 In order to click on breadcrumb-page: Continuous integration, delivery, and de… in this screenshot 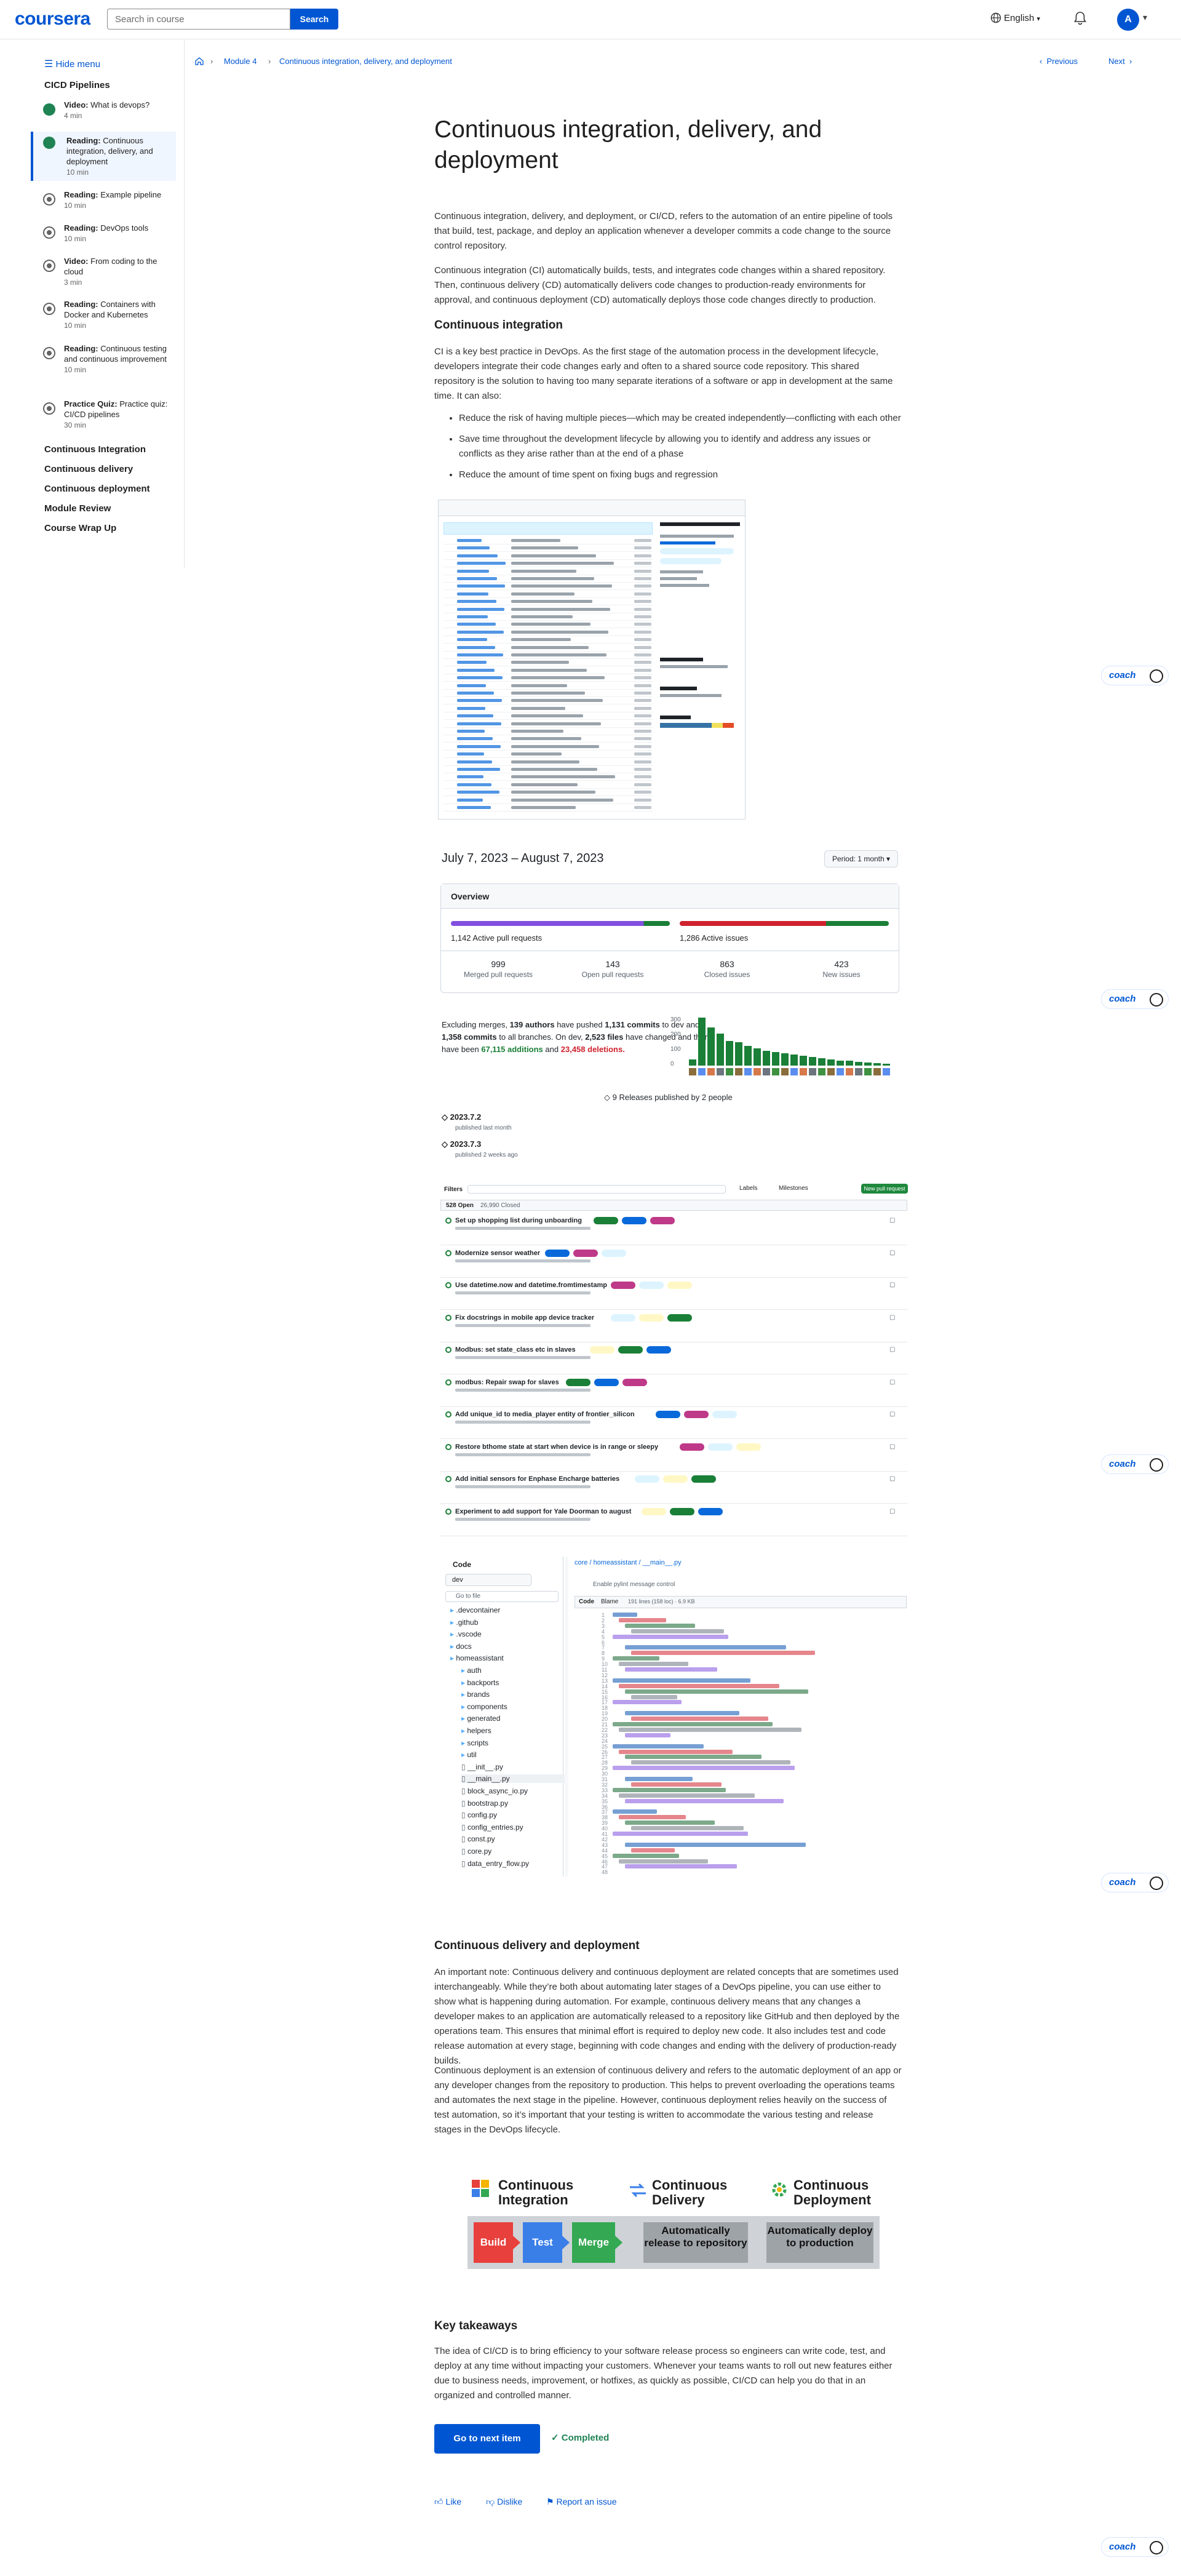, I will do `click(365, 61)`.